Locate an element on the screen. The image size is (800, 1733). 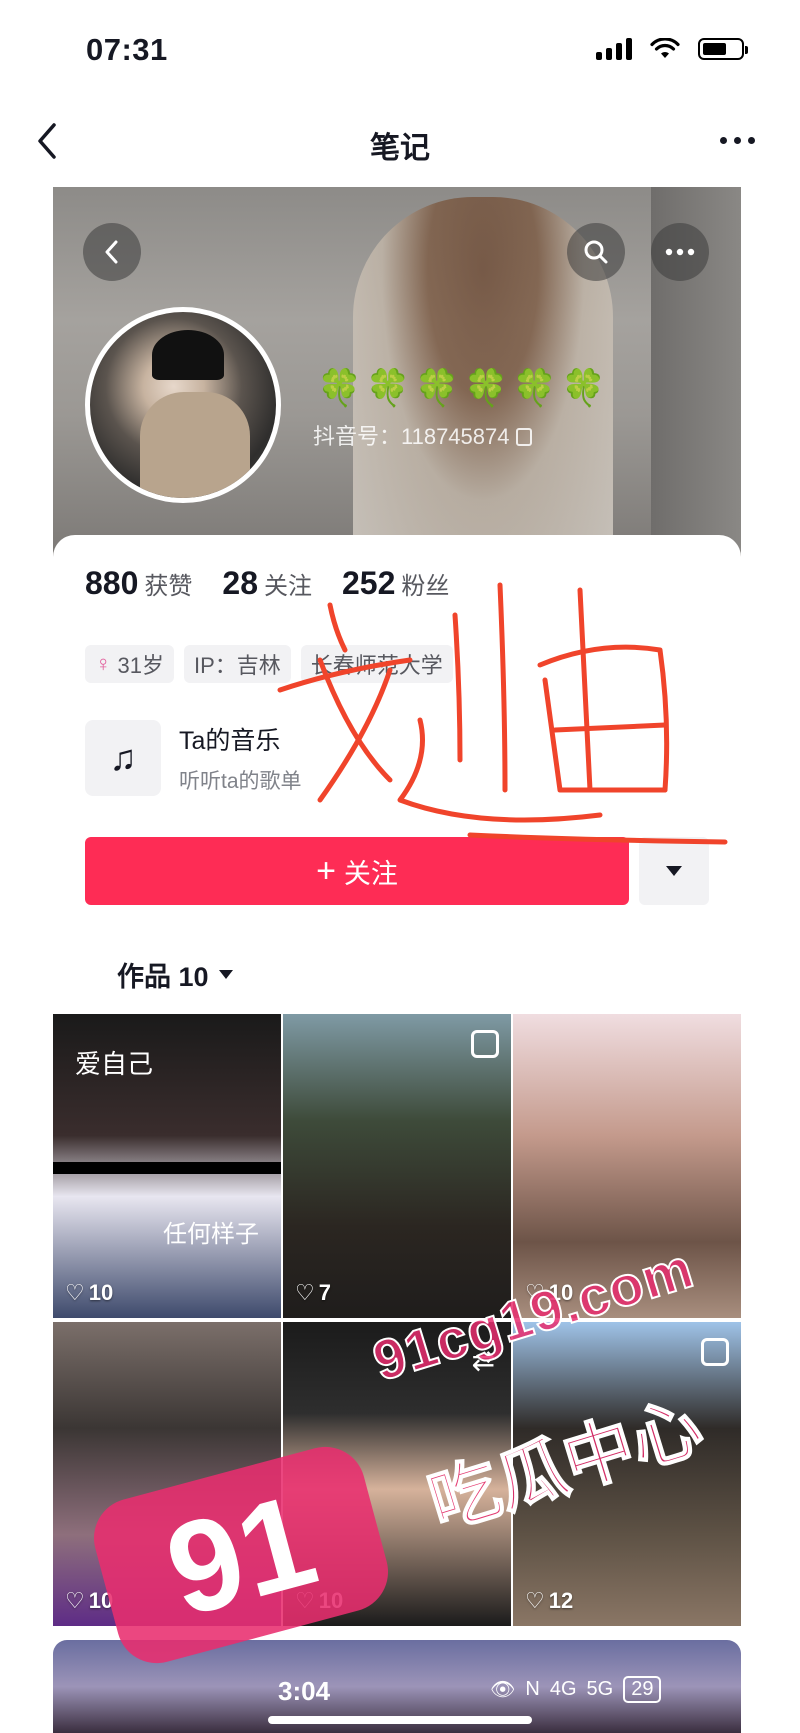
work-item: ♡ 7 is located at coordinates (397, 1166).